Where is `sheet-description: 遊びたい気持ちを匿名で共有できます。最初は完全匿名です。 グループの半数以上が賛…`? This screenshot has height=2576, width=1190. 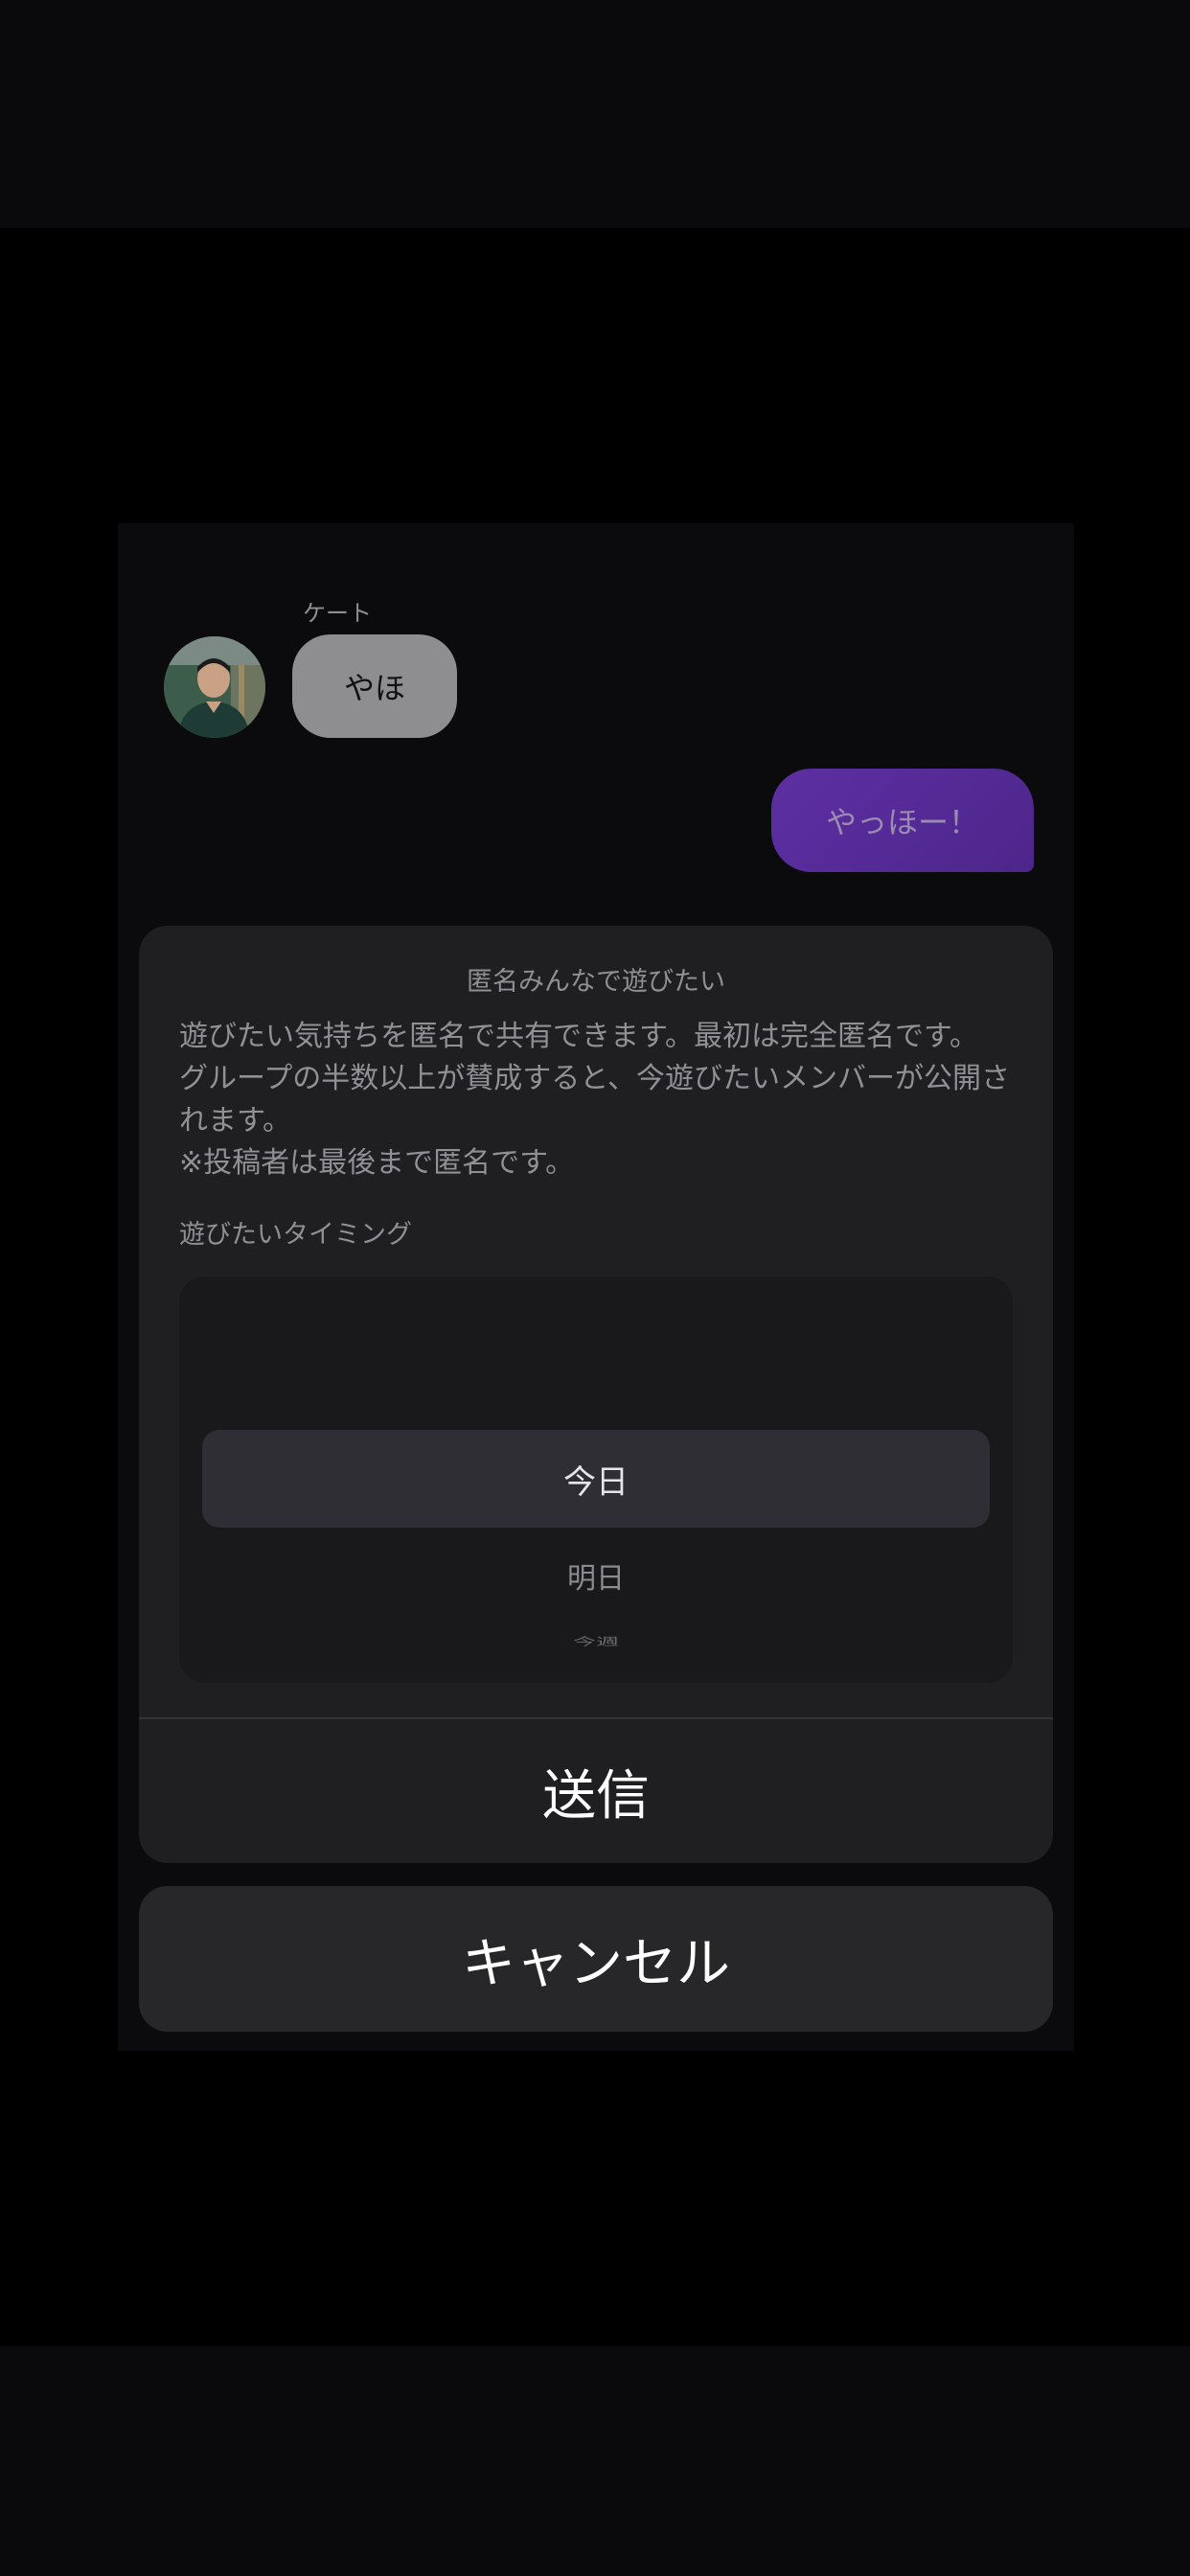 sheet-description: 遊びたい気持ちを匿名で共有できます。最初は完全匿名です。 グループの半数以上が賛… is located at coordinates (601, 1100).